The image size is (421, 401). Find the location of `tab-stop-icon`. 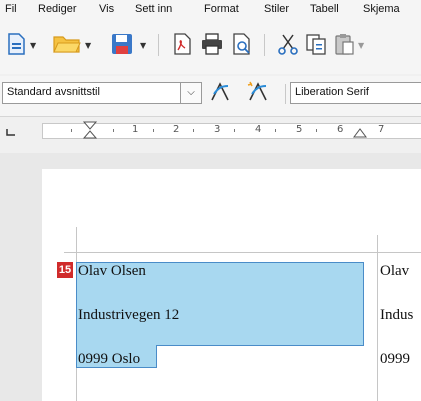

tab-stop-icon is located at coordinates (11, 132).